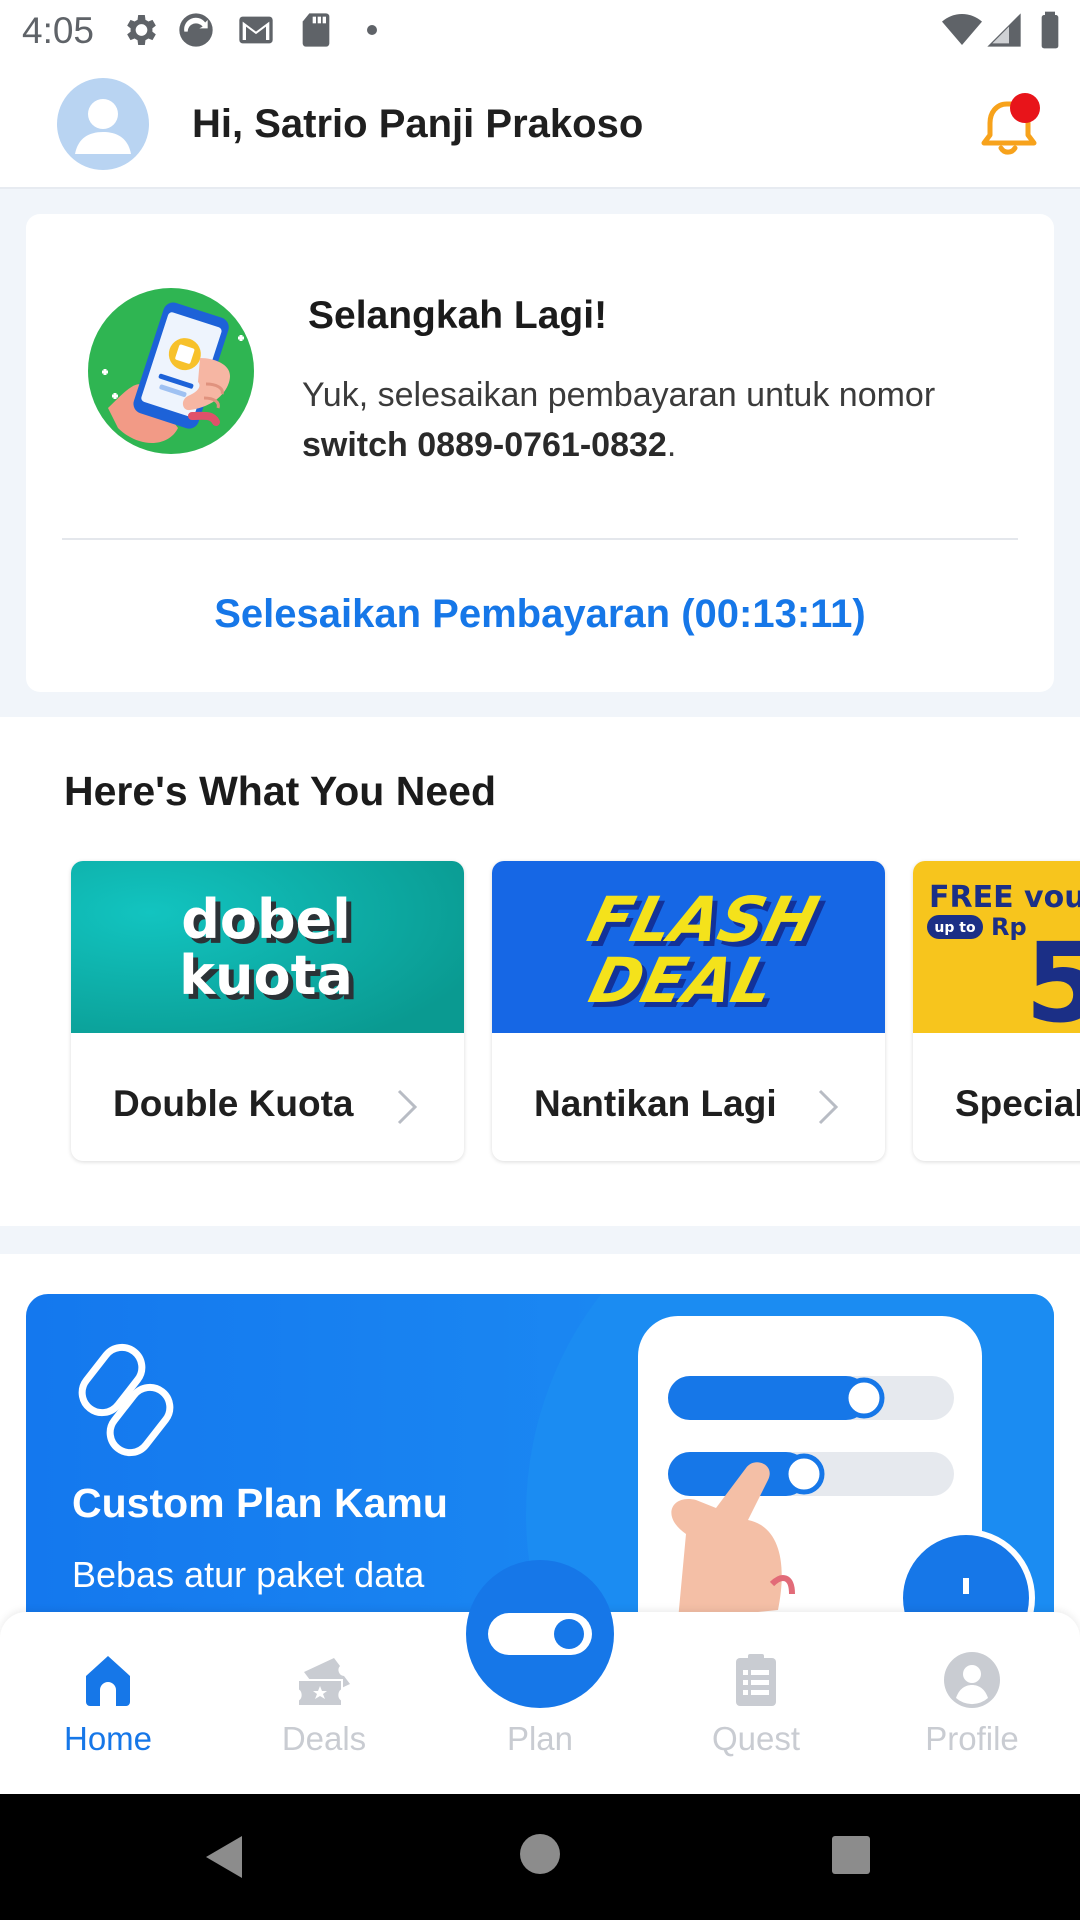 This screenshot has width=1080, height=1920. What do you see at coordinates (108, 1681) in the screenshot?
I see `home-icon` at bounding box center [108, 1681].